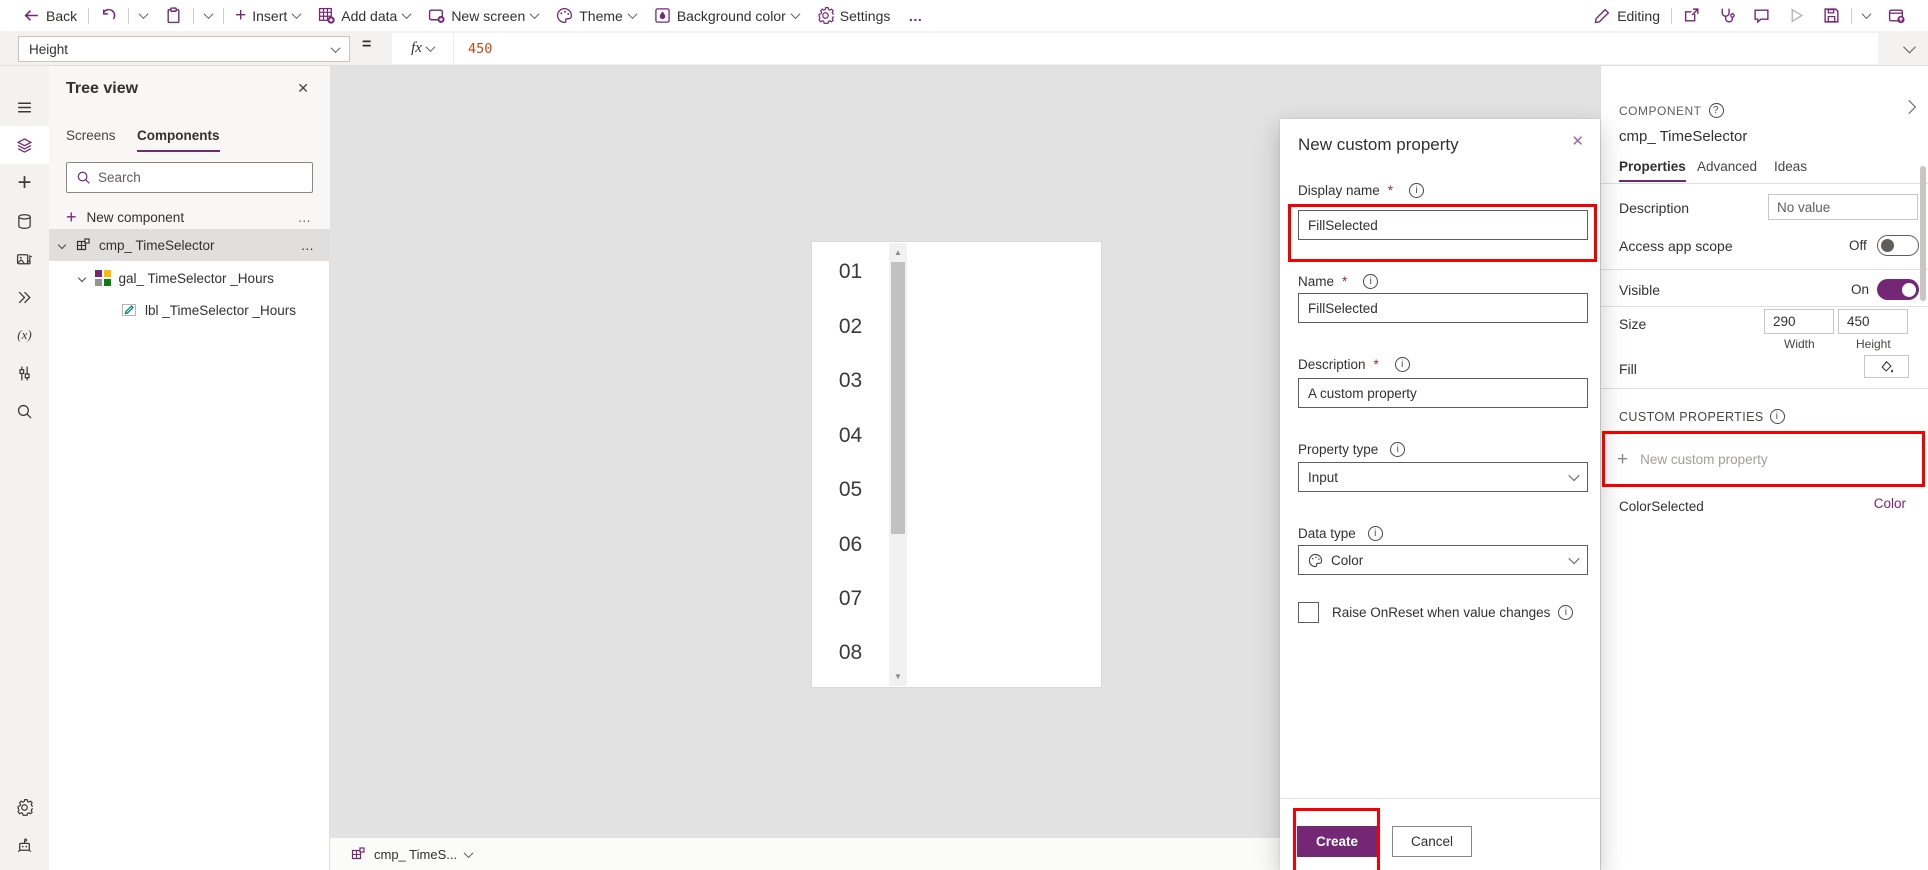 This screenshot has width=1928, height=870. Describe the element at coordinates (1443, 225) in the screenshot. I see `display-name-input` at that location.